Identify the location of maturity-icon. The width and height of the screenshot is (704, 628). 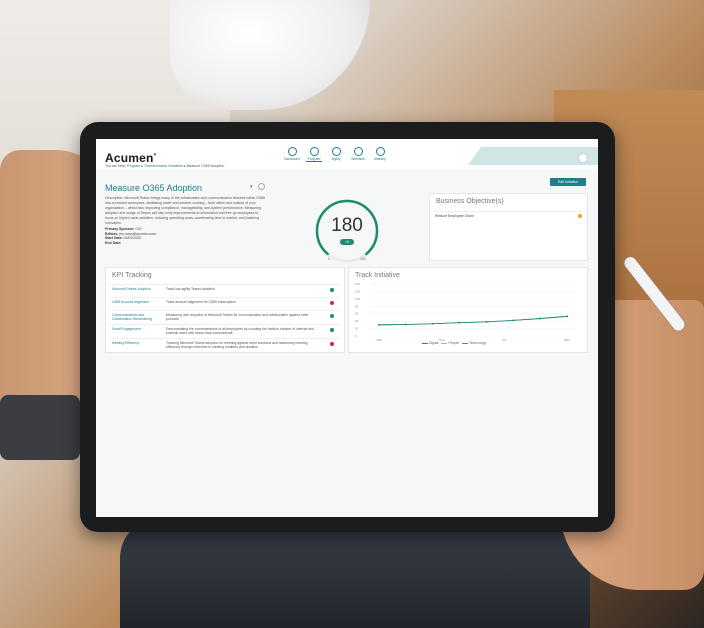
(380, 151).